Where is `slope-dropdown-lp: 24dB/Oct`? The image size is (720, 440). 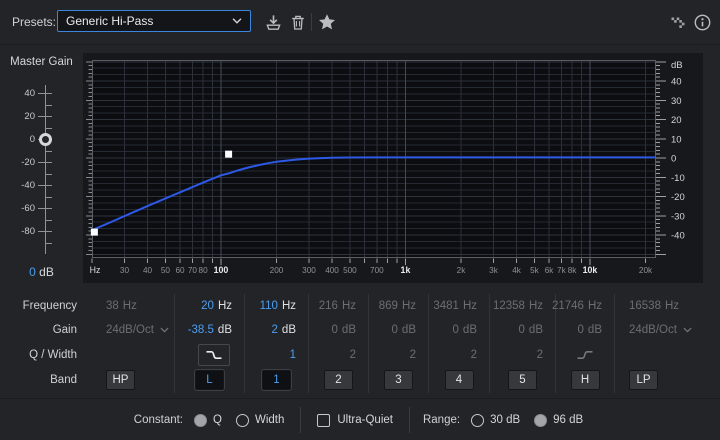
slope-dropdown-lp: 24dB/Oct is located at coordinates (657, 330).